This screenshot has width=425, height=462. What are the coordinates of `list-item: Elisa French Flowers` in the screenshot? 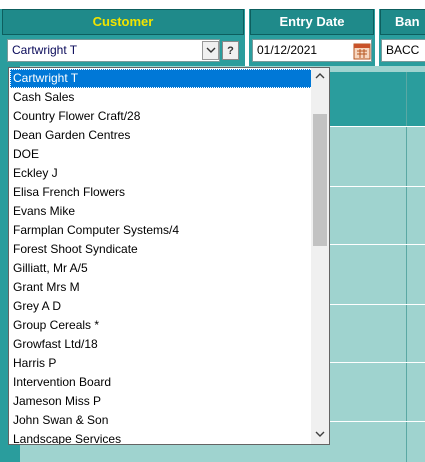 It's located at (161, 192).